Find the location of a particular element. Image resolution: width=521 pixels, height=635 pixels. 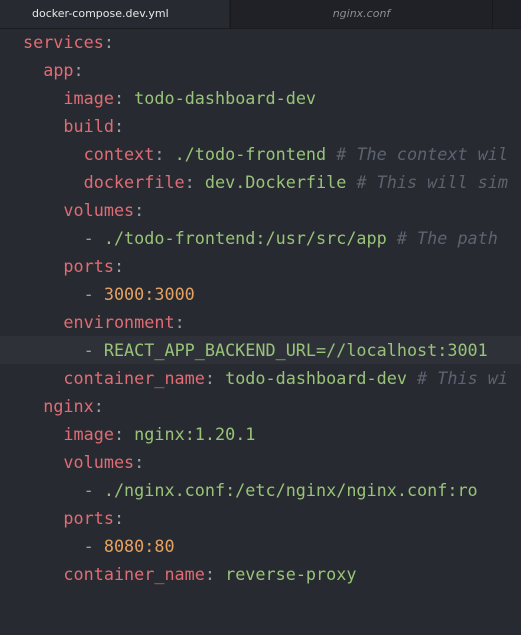

code-line-20: container_name: reverse-proxy is located at coordinates (260, 574).